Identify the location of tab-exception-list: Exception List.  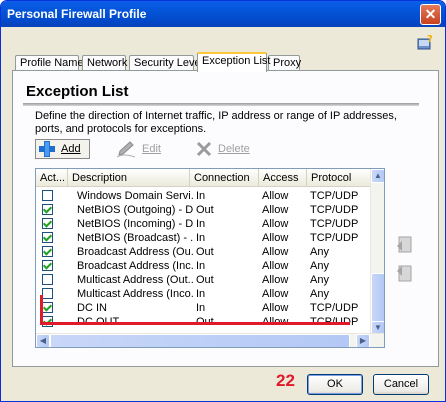
(233, 62).